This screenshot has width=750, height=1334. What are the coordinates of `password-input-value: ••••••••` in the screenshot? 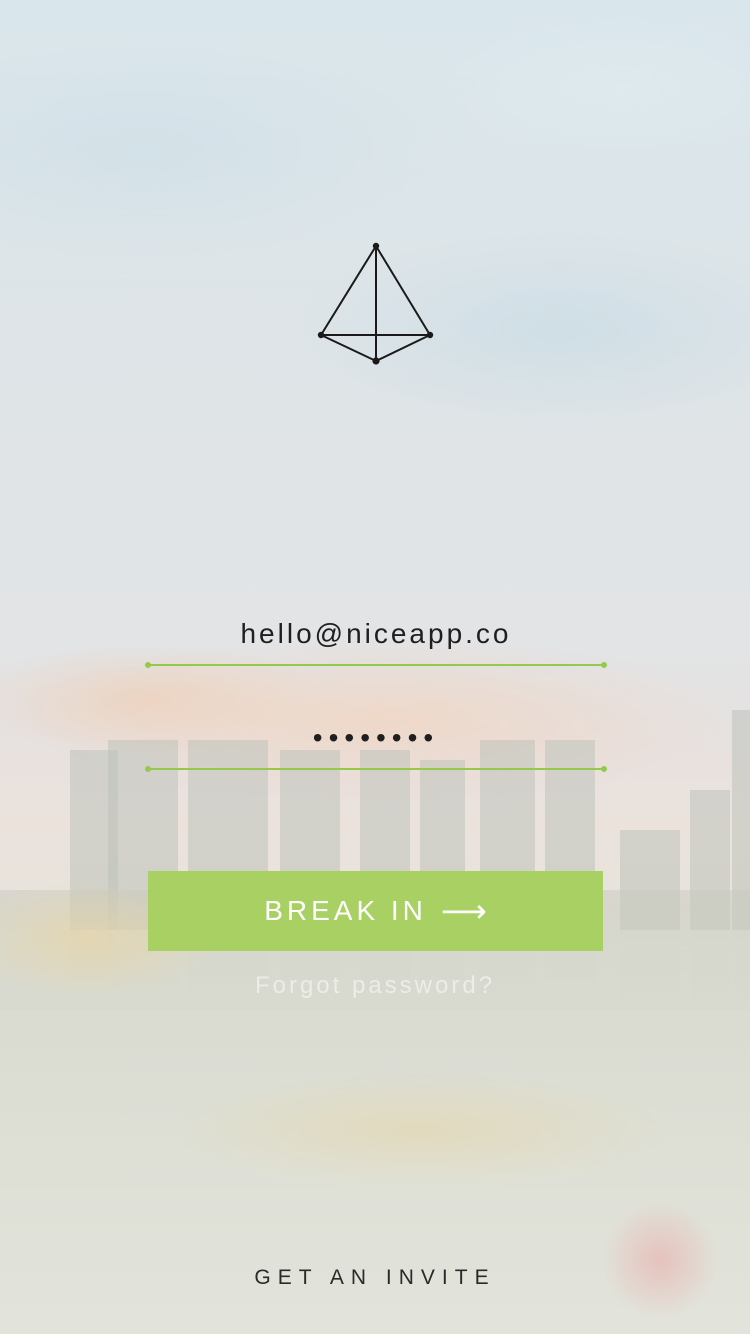 It's located at (376, 738).